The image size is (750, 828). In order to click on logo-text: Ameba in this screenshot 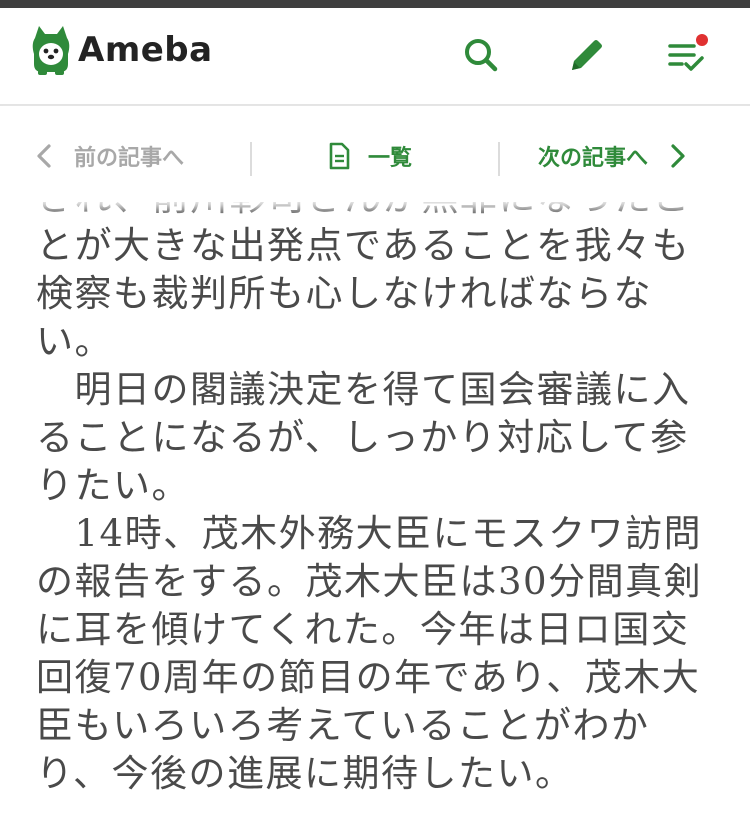, I will do `click(145, 50)`.